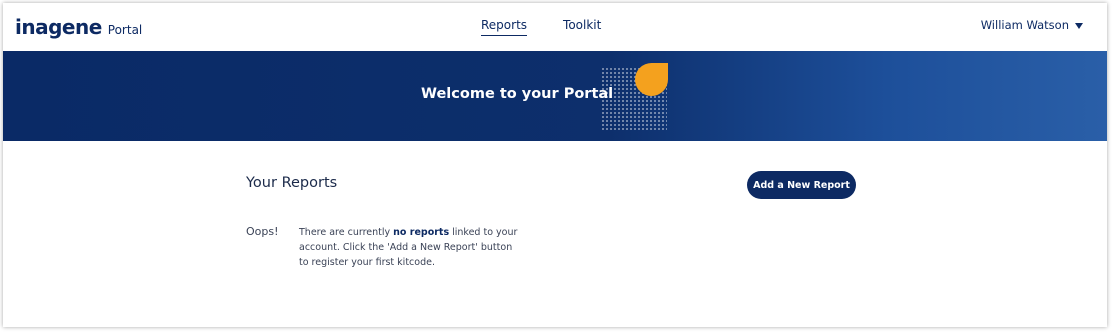  Describe the element at coordinates (541, 27) in the screenshot. I see `main-nav: Reports Toolkit` at that location.